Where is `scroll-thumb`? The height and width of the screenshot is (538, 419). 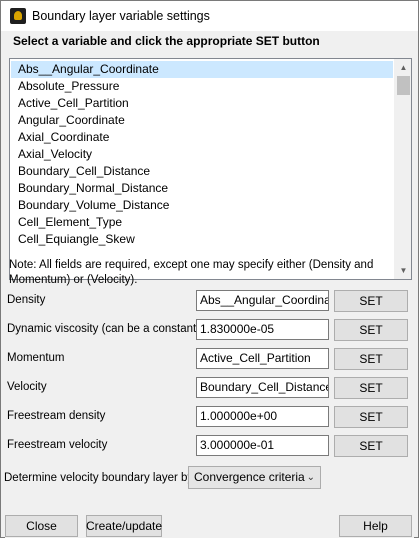
scroll-thumb is located at coordinates (403, 85).